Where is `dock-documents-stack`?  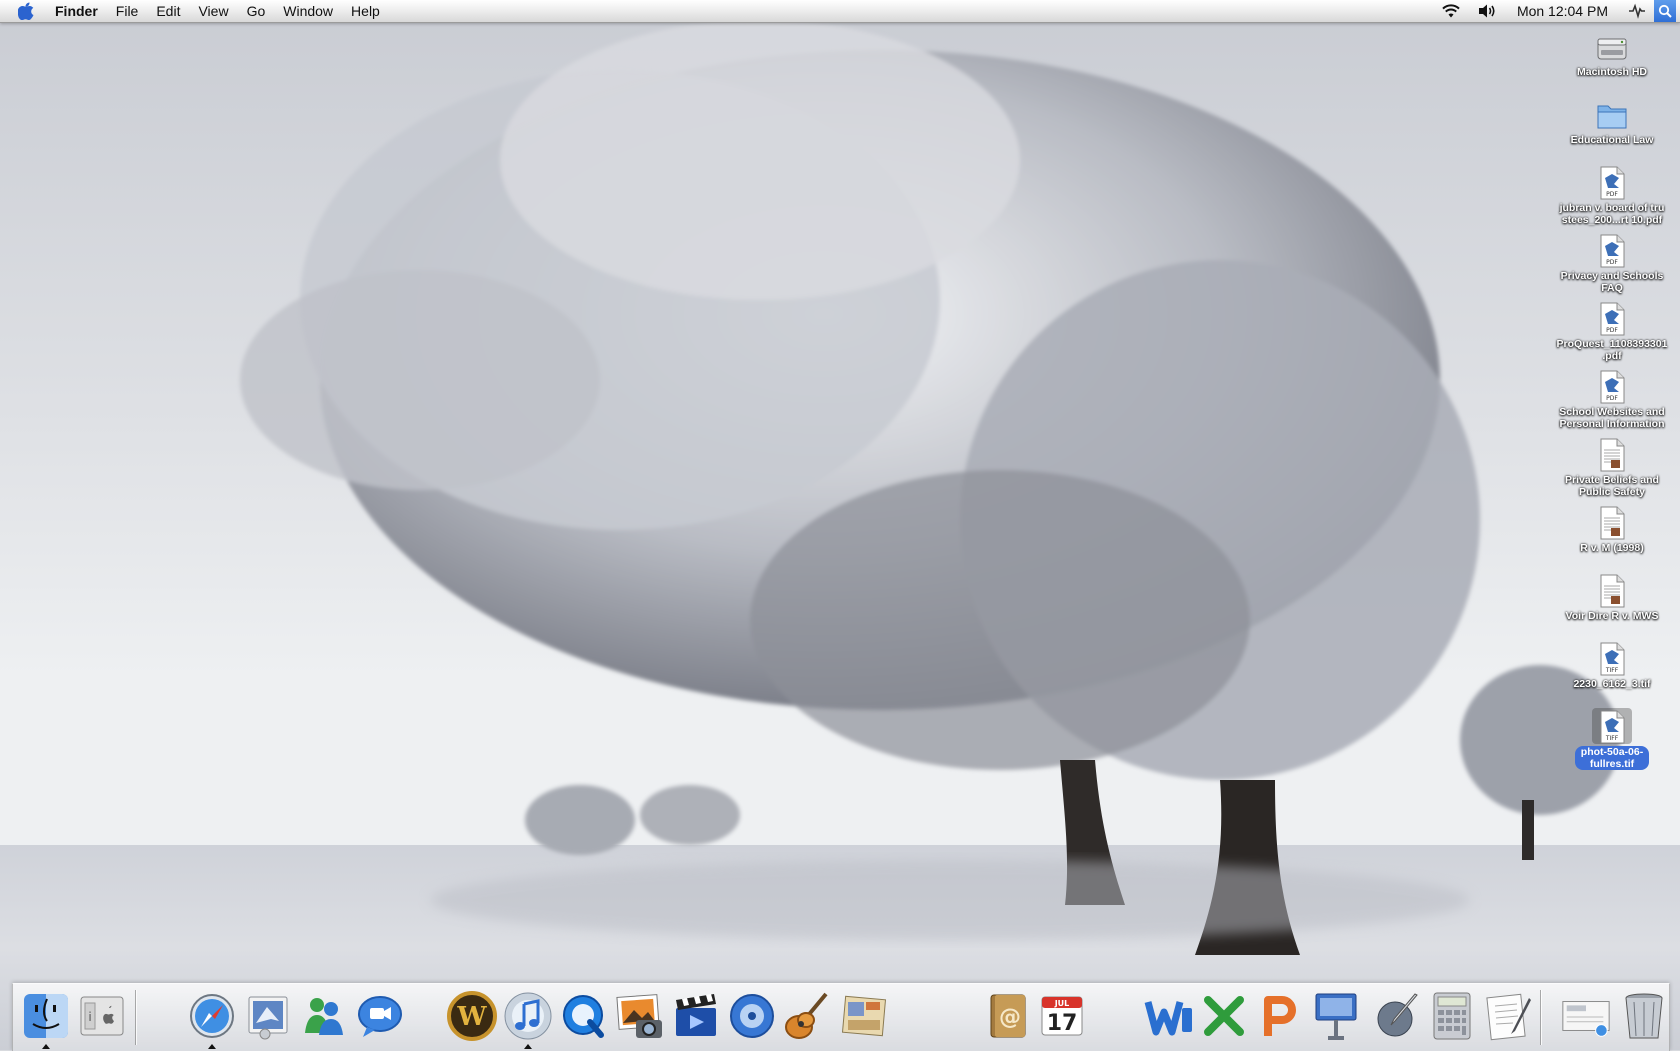 dock-documents-stack is located at coordinates (1586, 1016).